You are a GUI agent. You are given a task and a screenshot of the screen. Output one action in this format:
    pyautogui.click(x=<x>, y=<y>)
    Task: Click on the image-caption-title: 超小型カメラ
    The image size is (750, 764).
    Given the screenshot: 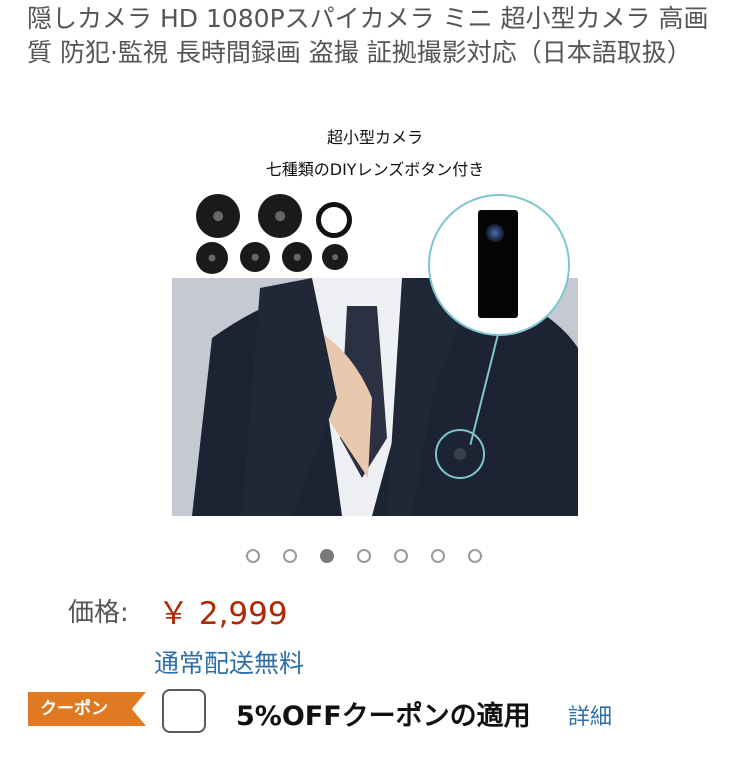 What is the action you would take?
    pyautogui.click(x=374, y=137)
    